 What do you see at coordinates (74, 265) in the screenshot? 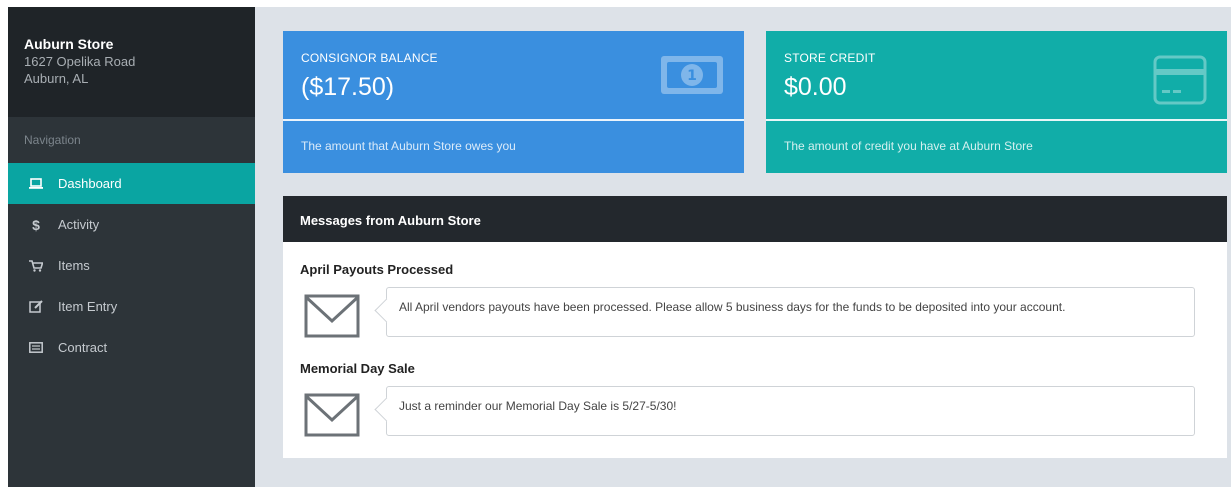
I see `sidebar-item-label: Items` at bounding box center [74, 265].